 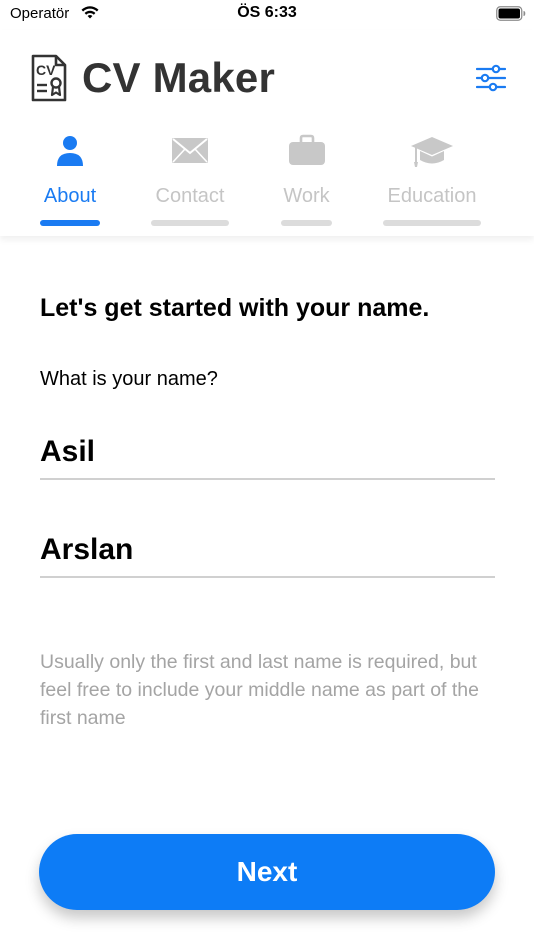 I want to click on person-icon, so click(x=70, y=151).